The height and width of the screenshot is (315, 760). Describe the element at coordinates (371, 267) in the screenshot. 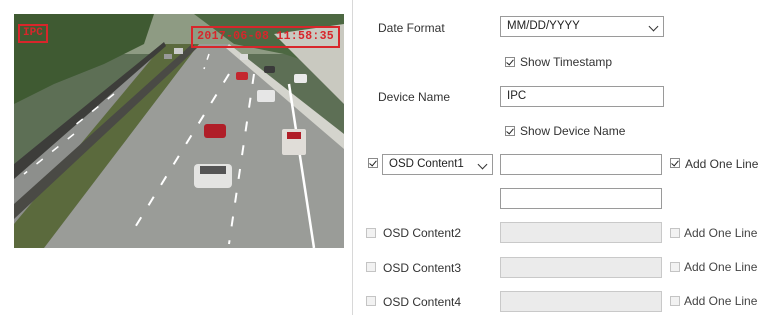

I see `osd-content3-checkbox` at that location.